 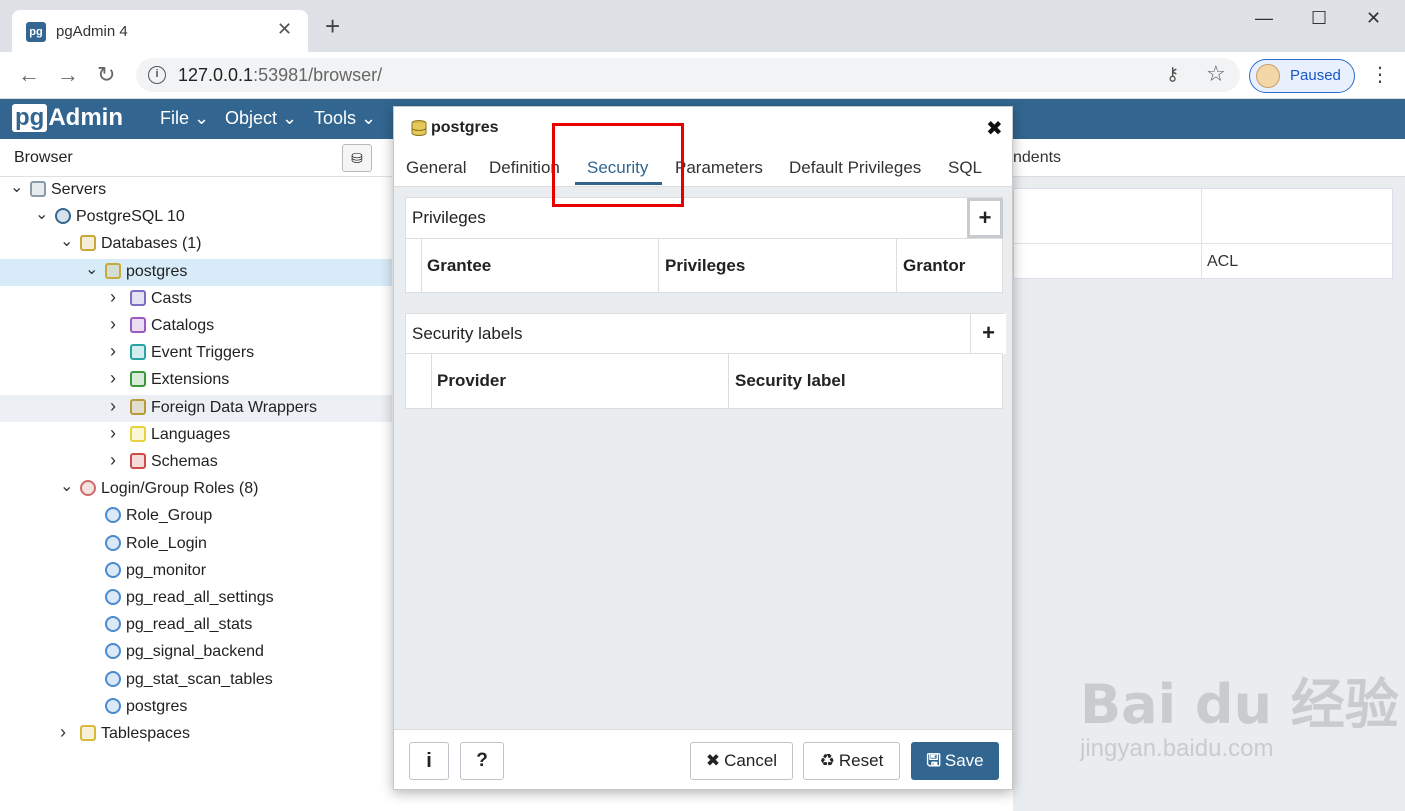 I want to click on profile-button: Paused, so click(x=1302, y=76).